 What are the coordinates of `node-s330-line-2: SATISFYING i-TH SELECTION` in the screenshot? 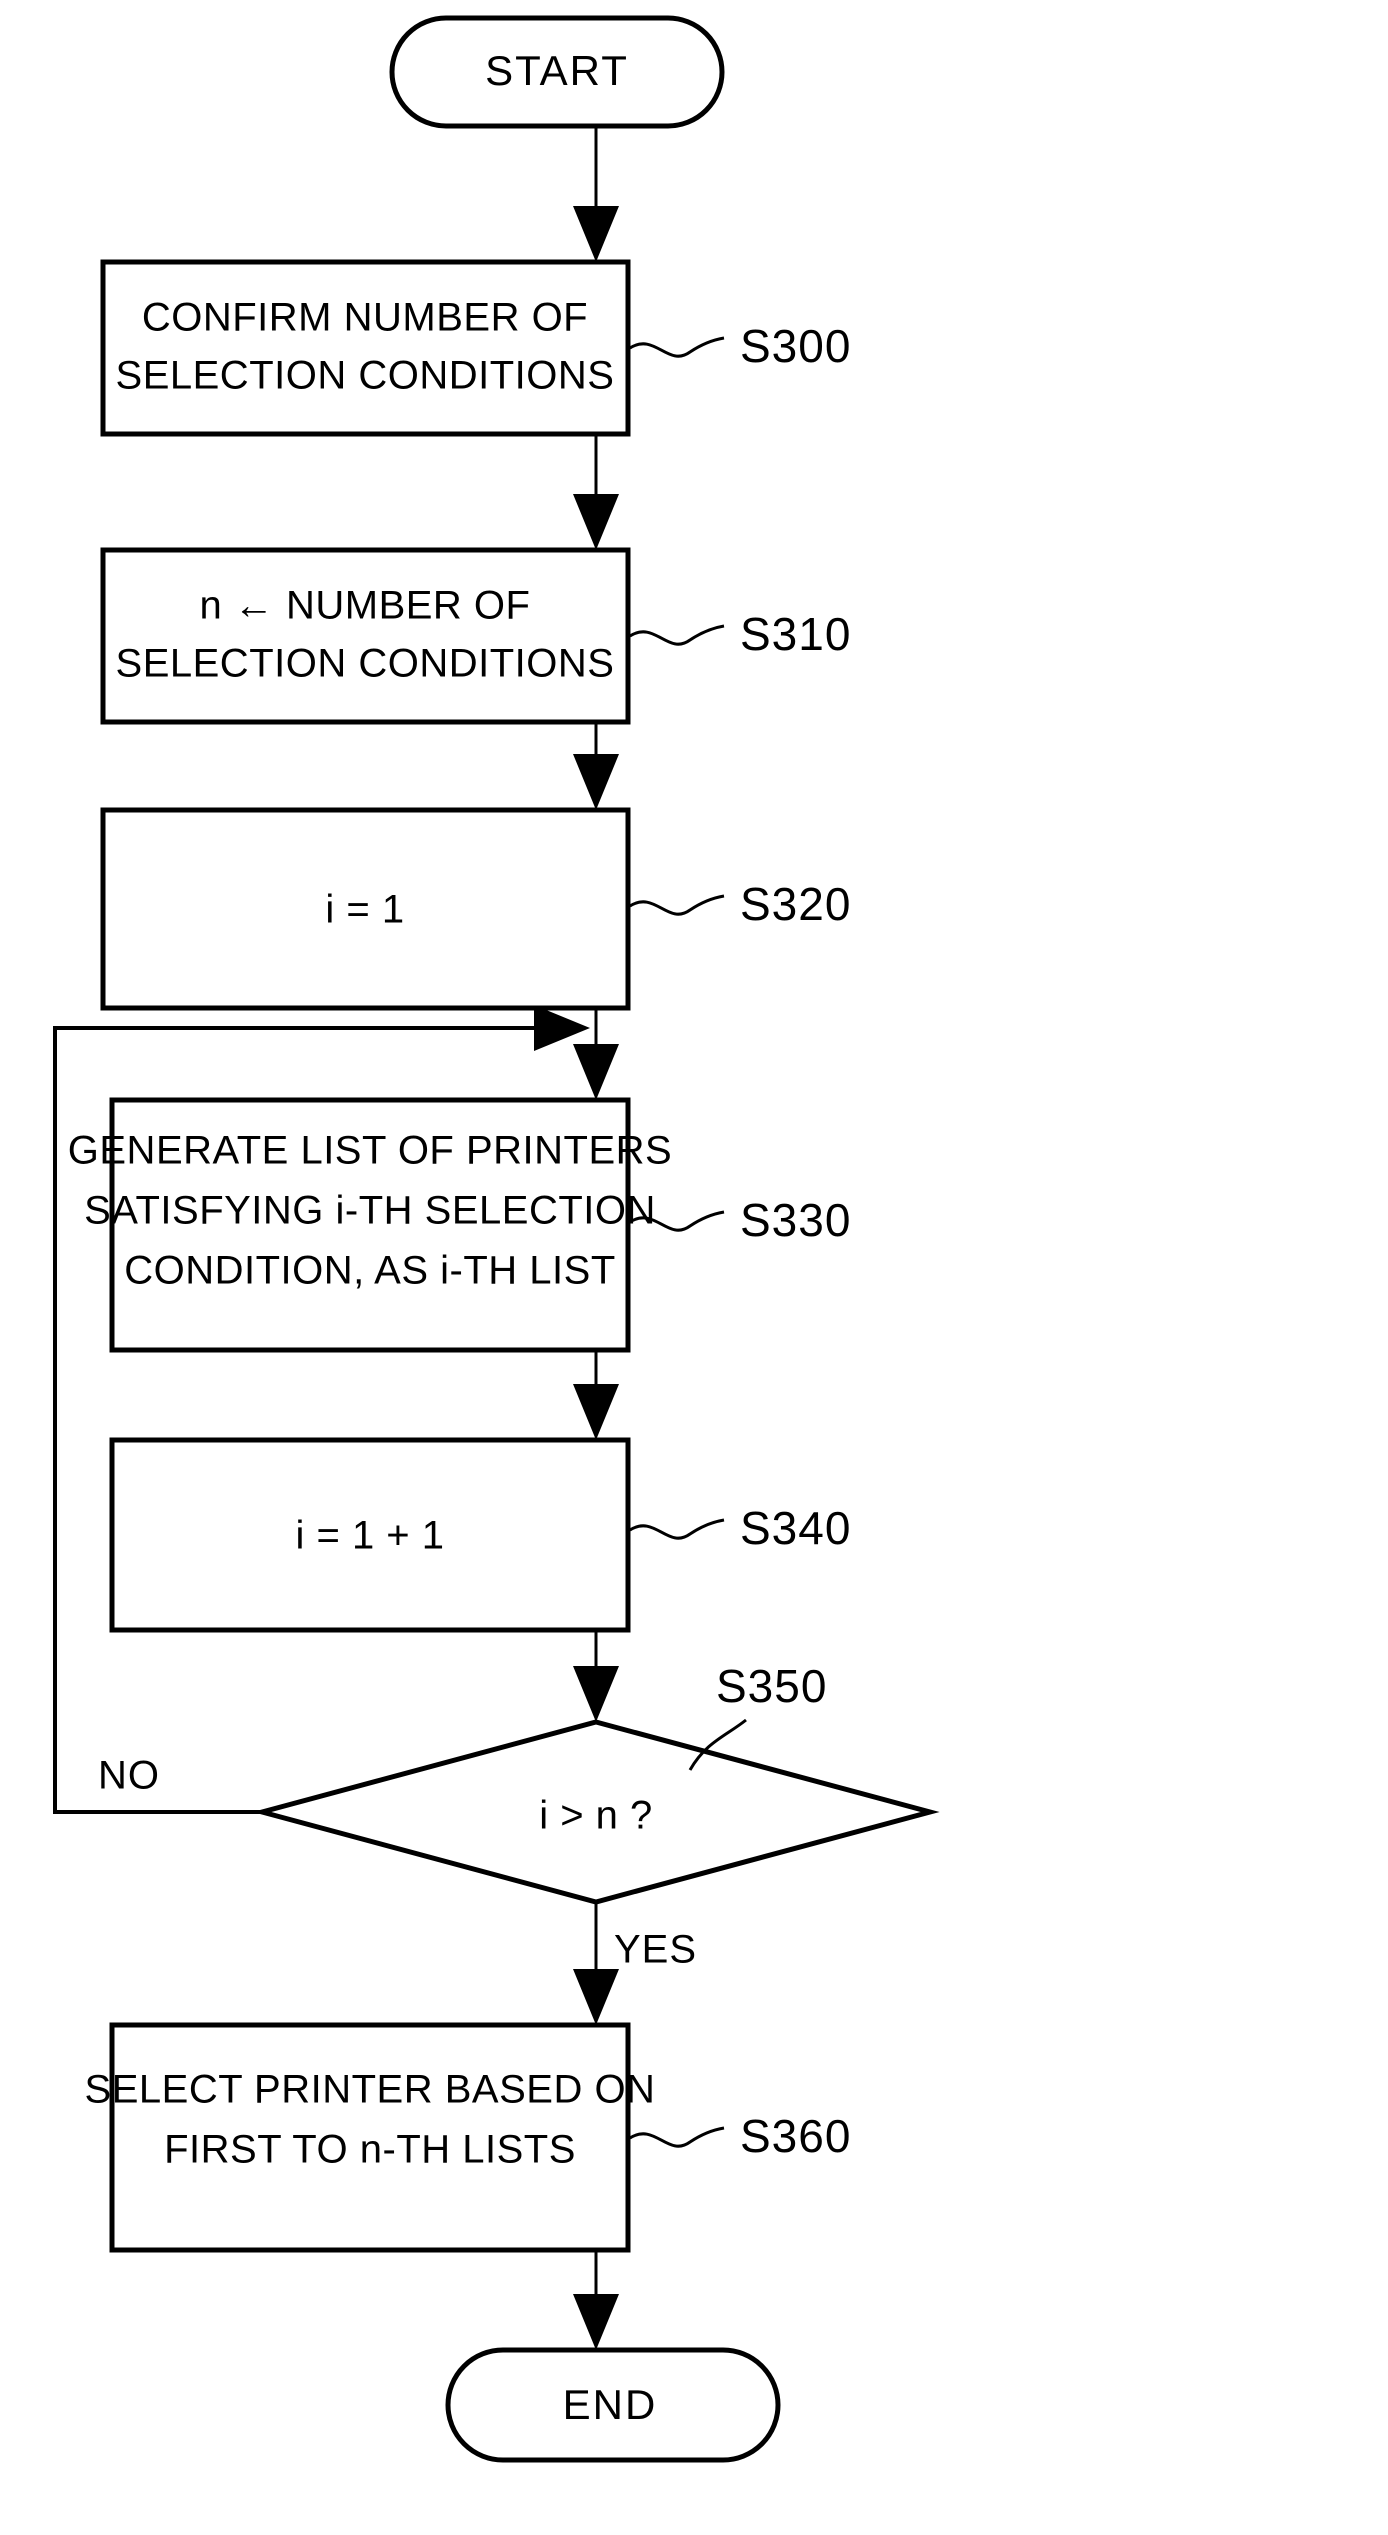 It's located at (370, 1211).